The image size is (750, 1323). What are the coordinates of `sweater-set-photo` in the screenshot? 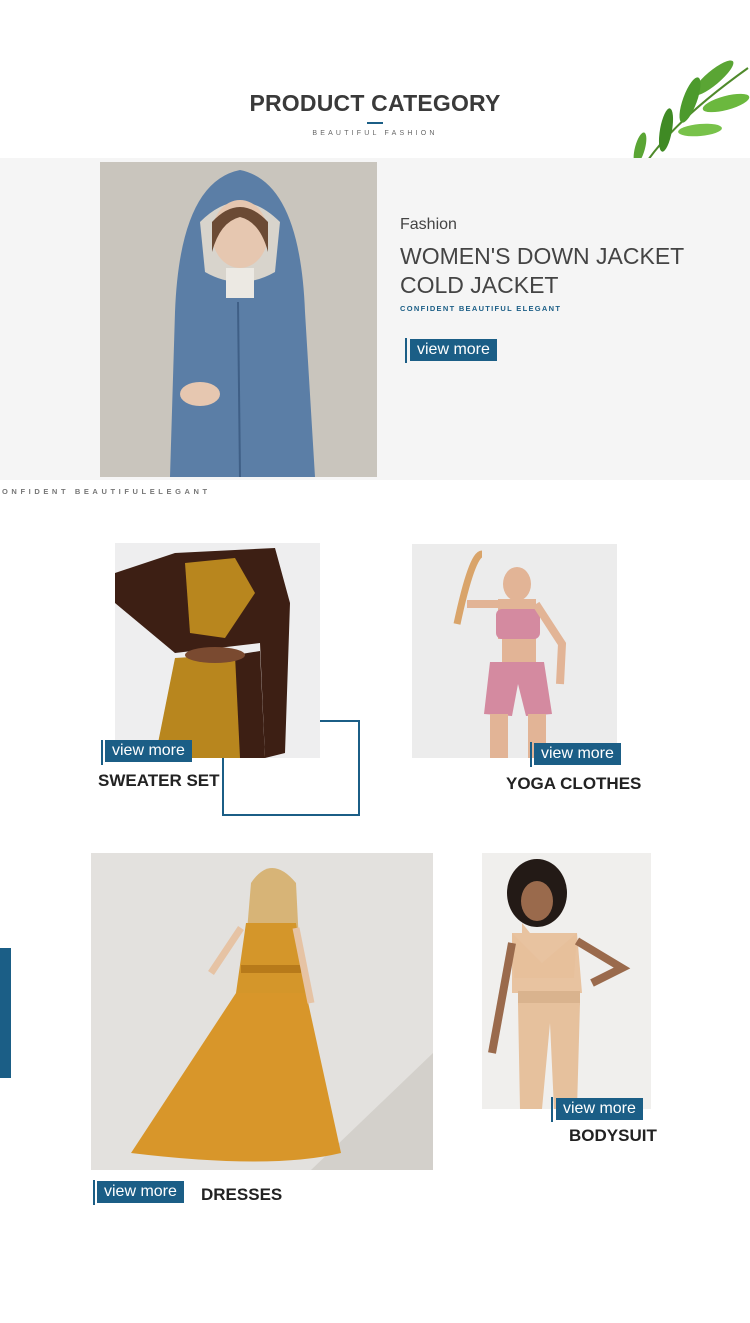 It's located at (217, 650).